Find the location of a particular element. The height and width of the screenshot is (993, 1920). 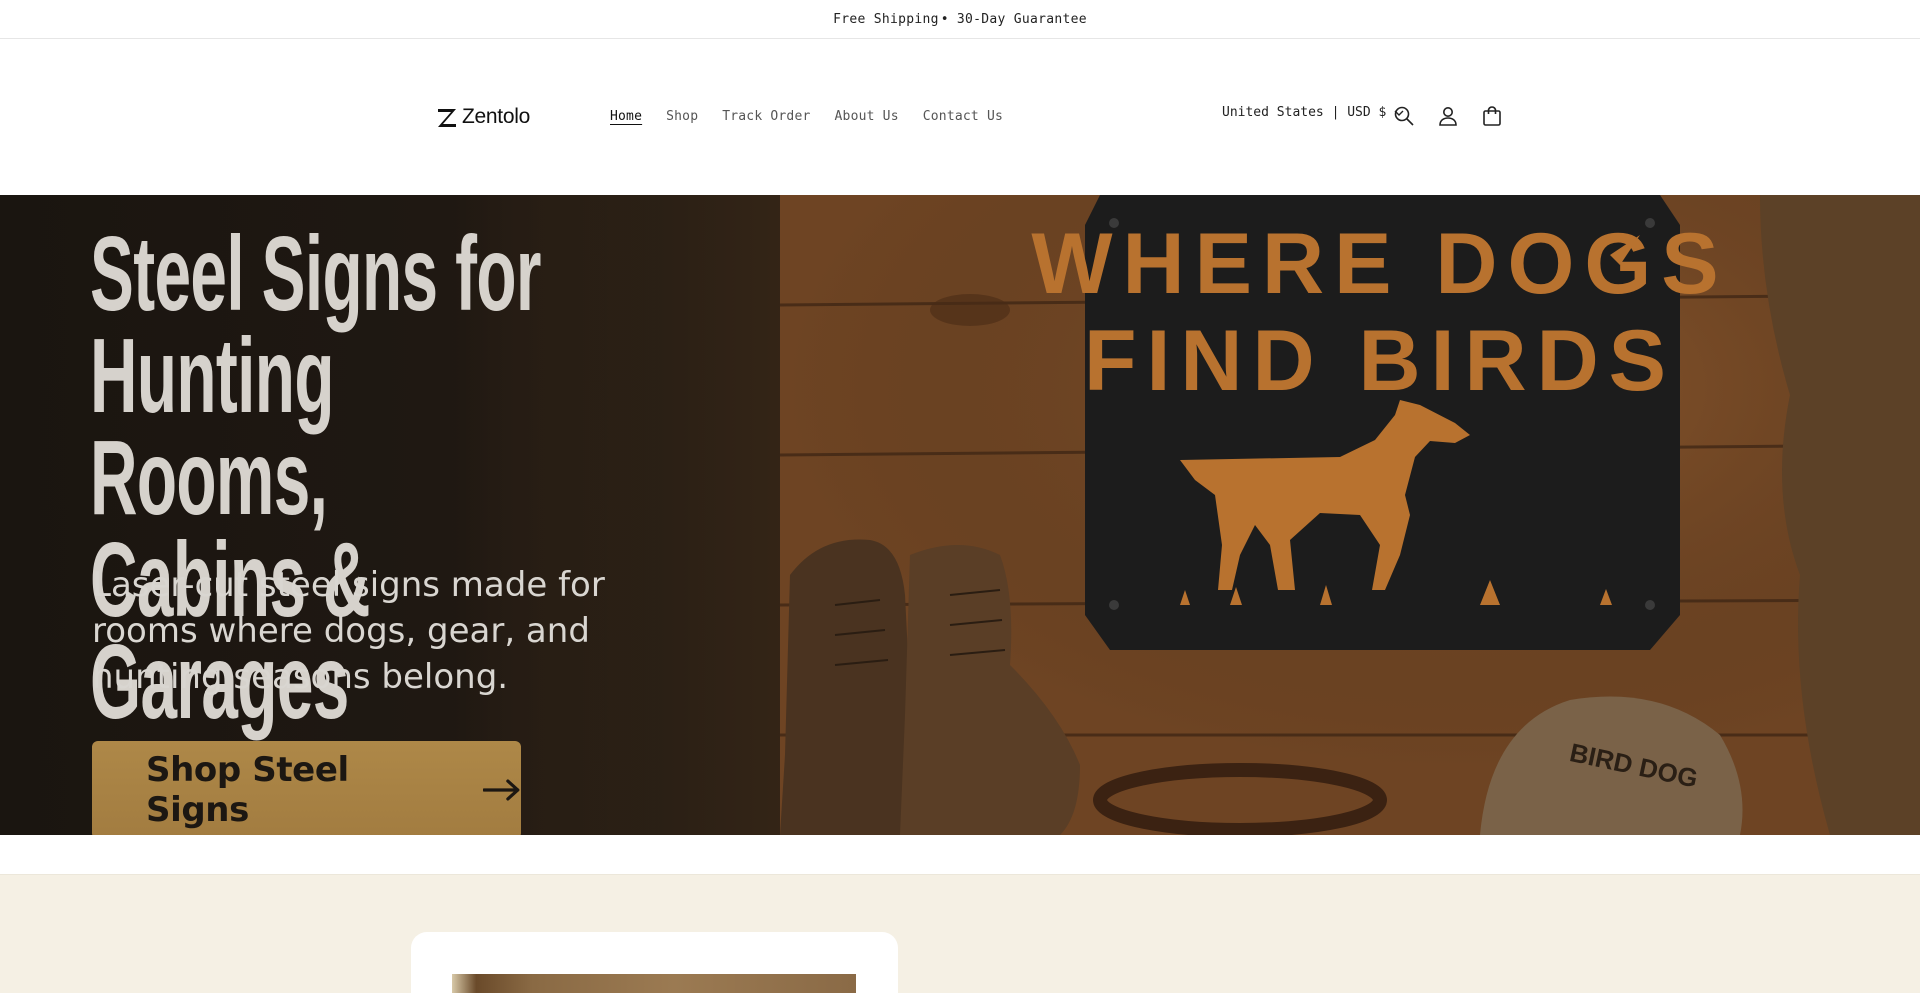

cart-button is located at coordinates (1492, 116).